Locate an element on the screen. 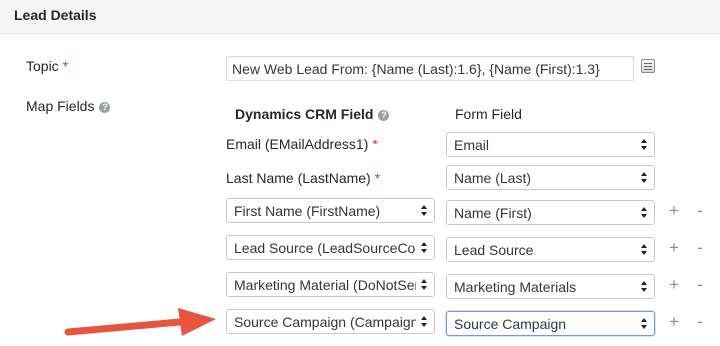  form-field-select: Marketing Materials is located at coordinates (550, 286).